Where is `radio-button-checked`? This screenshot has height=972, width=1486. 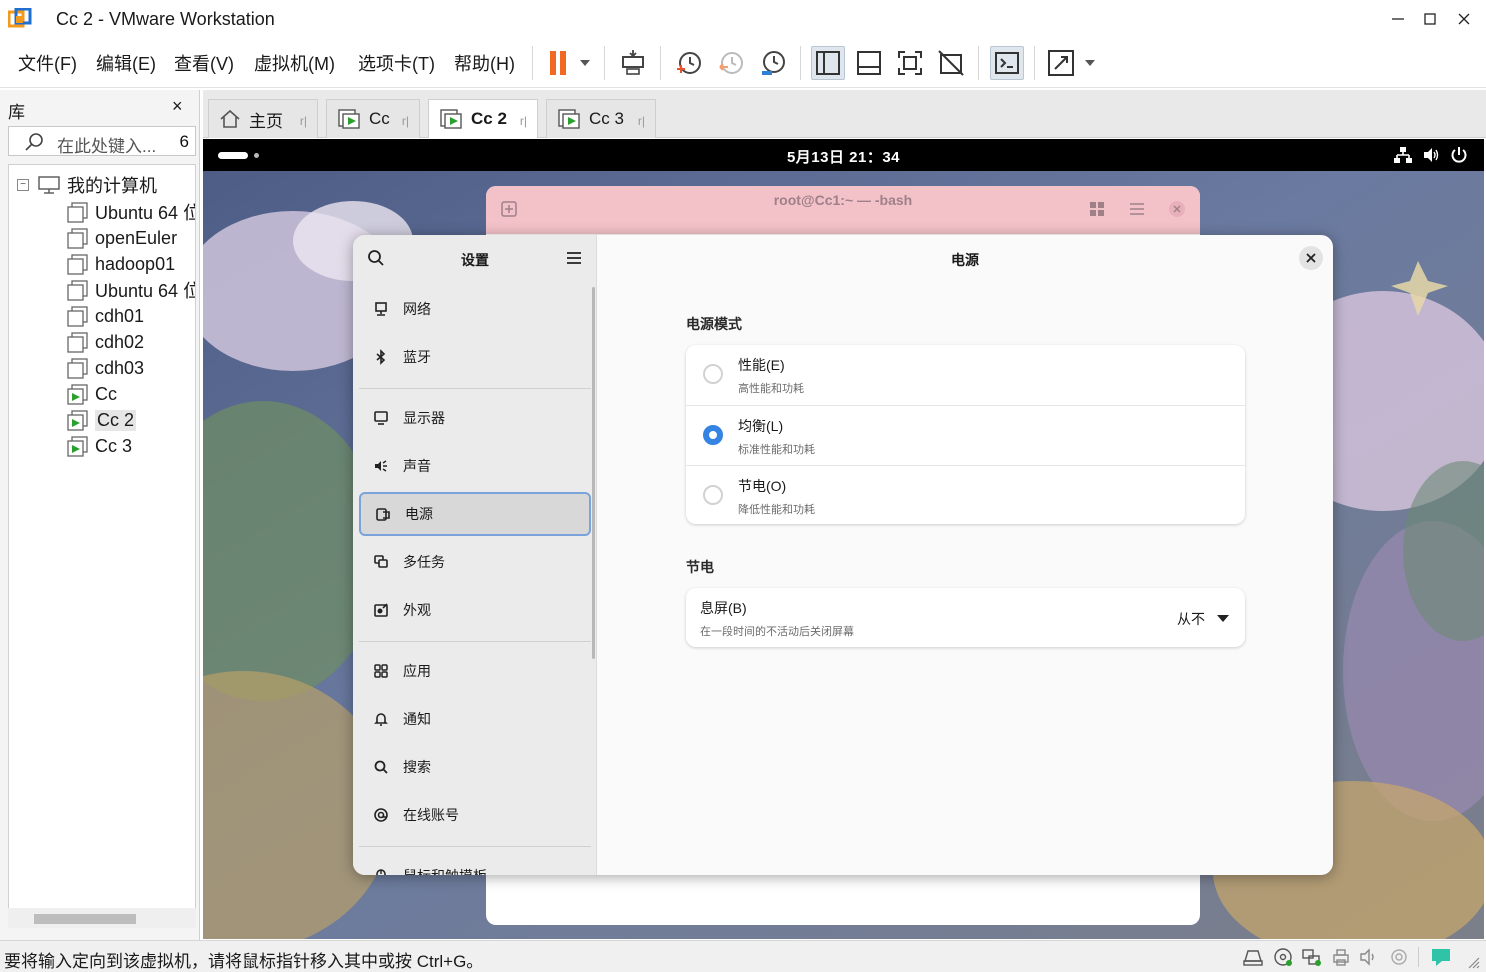 radio-button-checked is located at coordinates (713, 435).